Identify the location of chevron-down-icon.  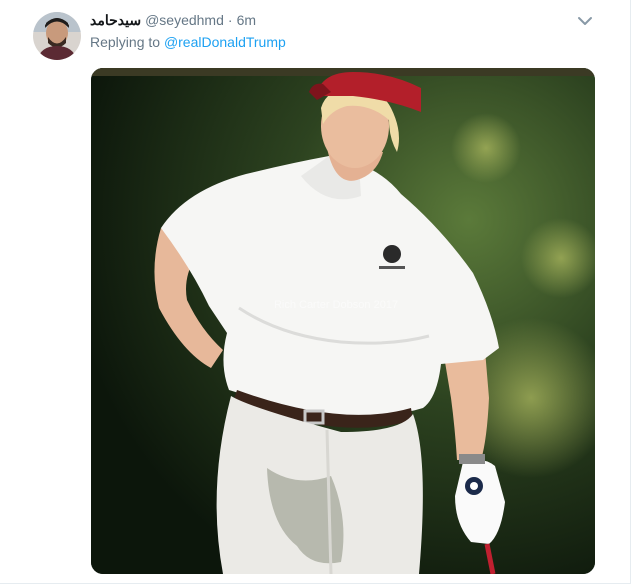
(585, 21).